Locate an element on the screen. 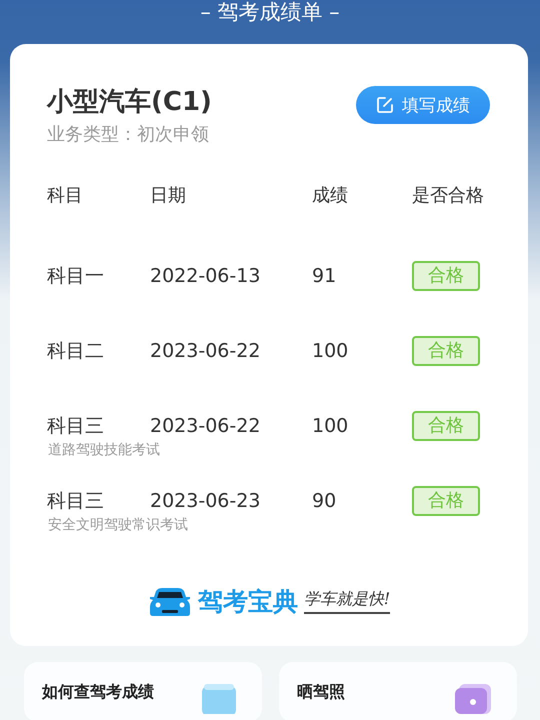  column-header: 科目 is located at coordinates (65, 195).